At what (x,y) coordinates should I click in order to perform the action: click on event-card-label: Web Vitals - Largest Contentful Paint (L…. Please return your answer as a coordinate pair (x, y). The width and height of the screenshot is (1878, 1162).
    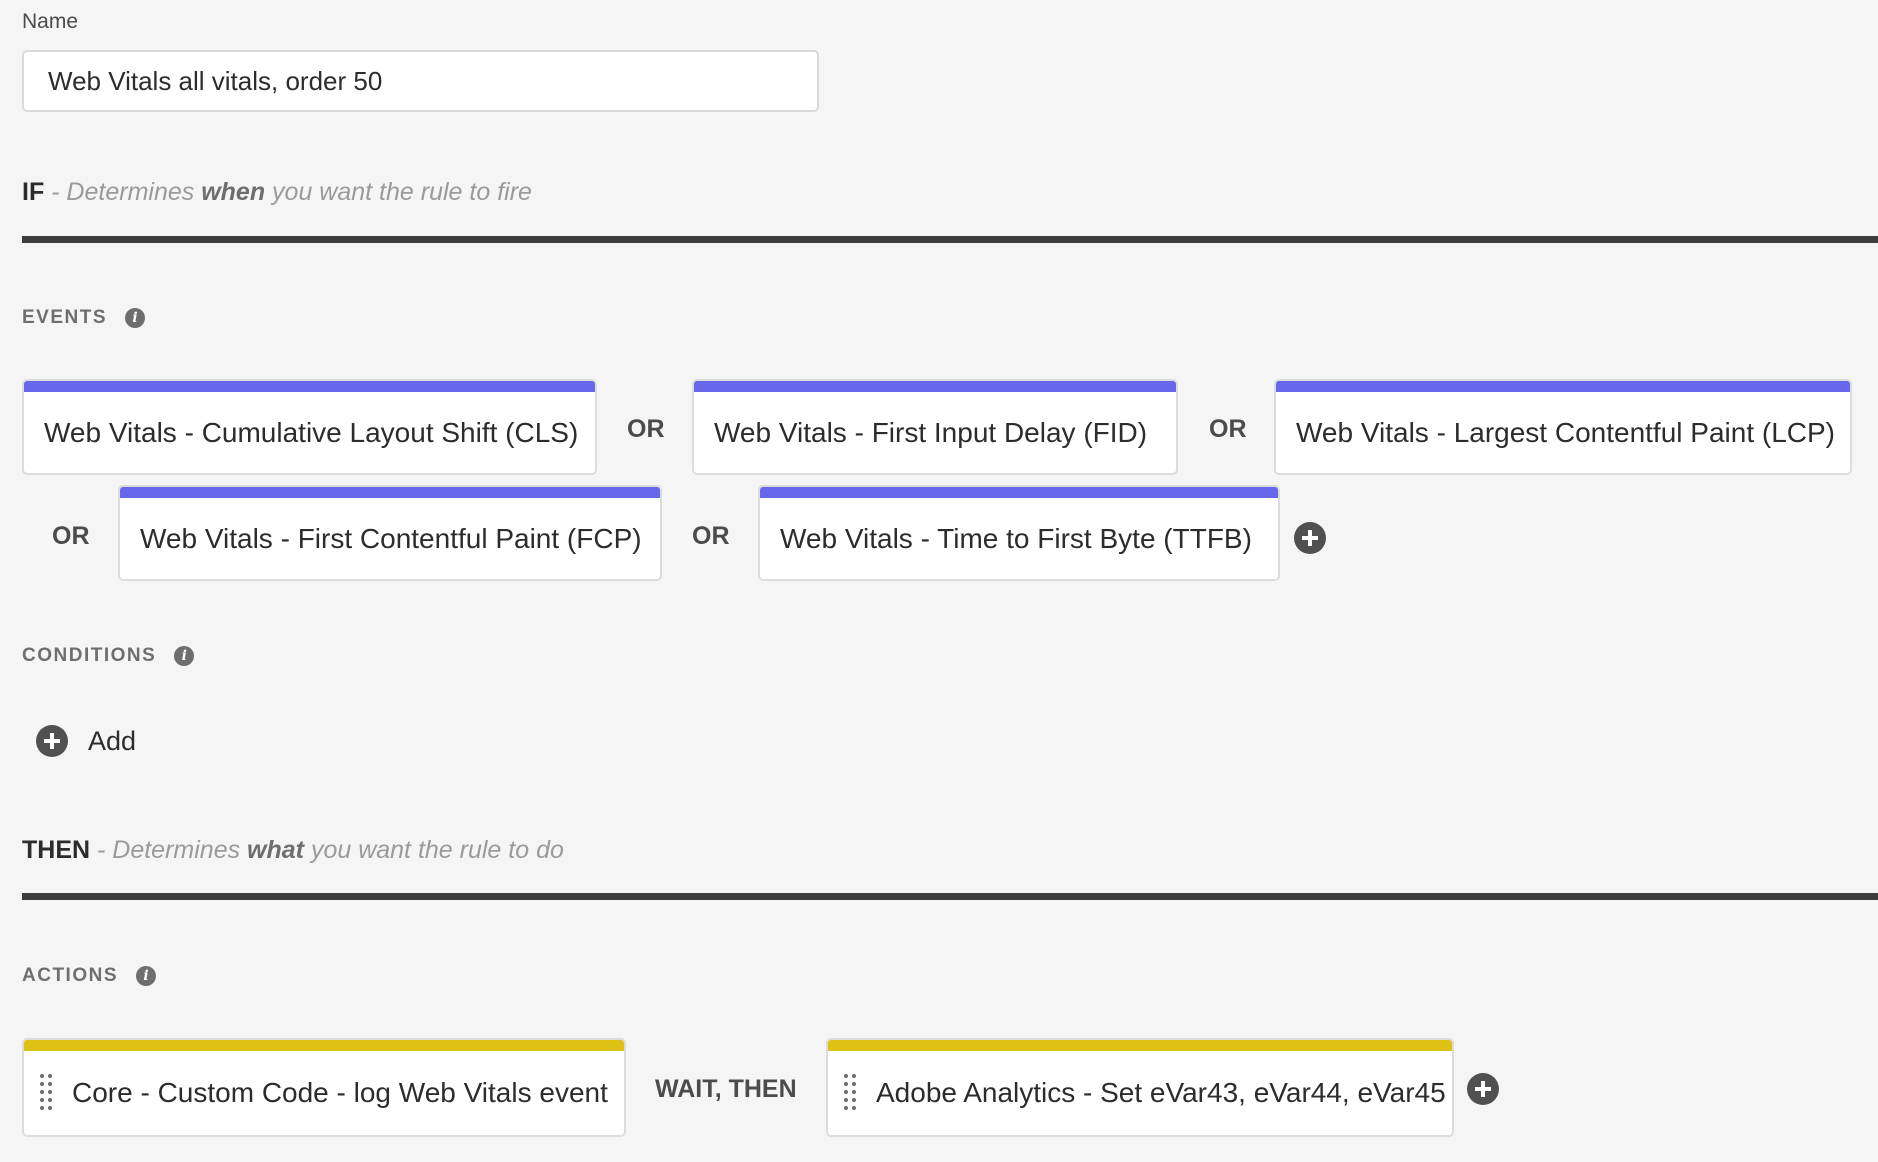
    Looking at the image, I should click on (1565, 432).